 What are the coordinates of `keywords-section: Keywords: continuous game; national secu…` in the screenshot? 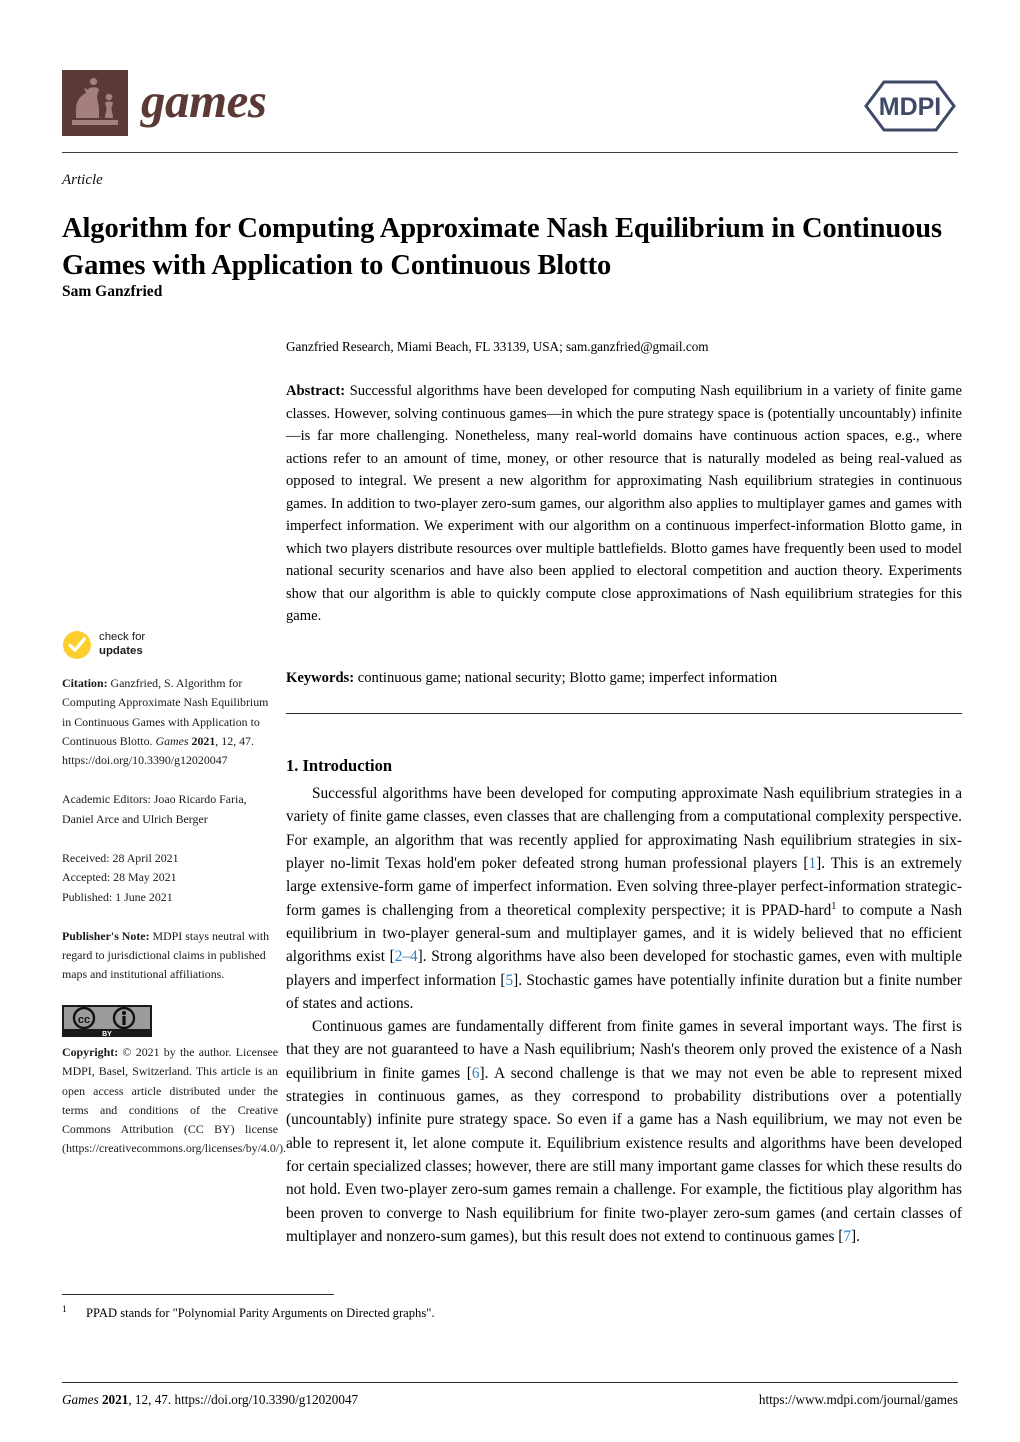 It's located at (624, 679).